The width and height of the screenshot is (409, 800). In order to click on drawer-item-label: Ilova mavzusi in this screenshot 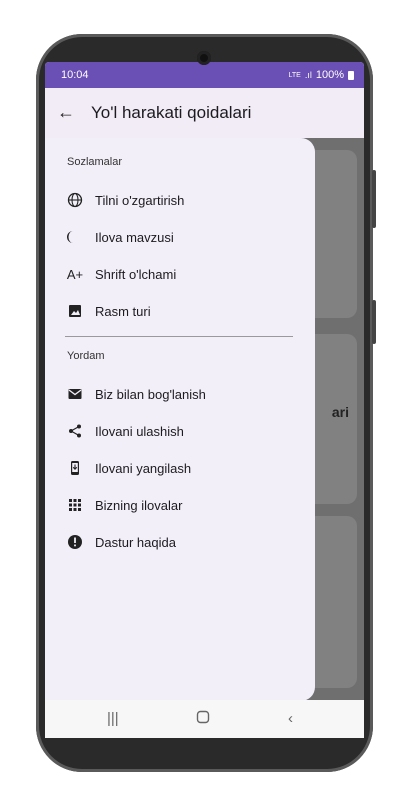, I will do `click(134, 237)`.